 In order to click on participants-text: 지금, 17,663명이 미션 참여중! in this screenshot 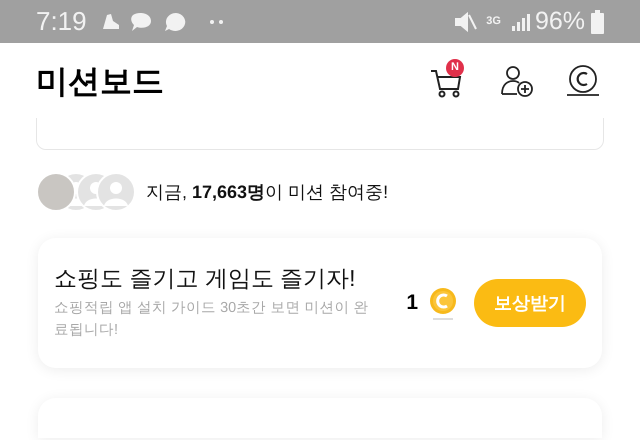, I will do `click(267, 192)`.